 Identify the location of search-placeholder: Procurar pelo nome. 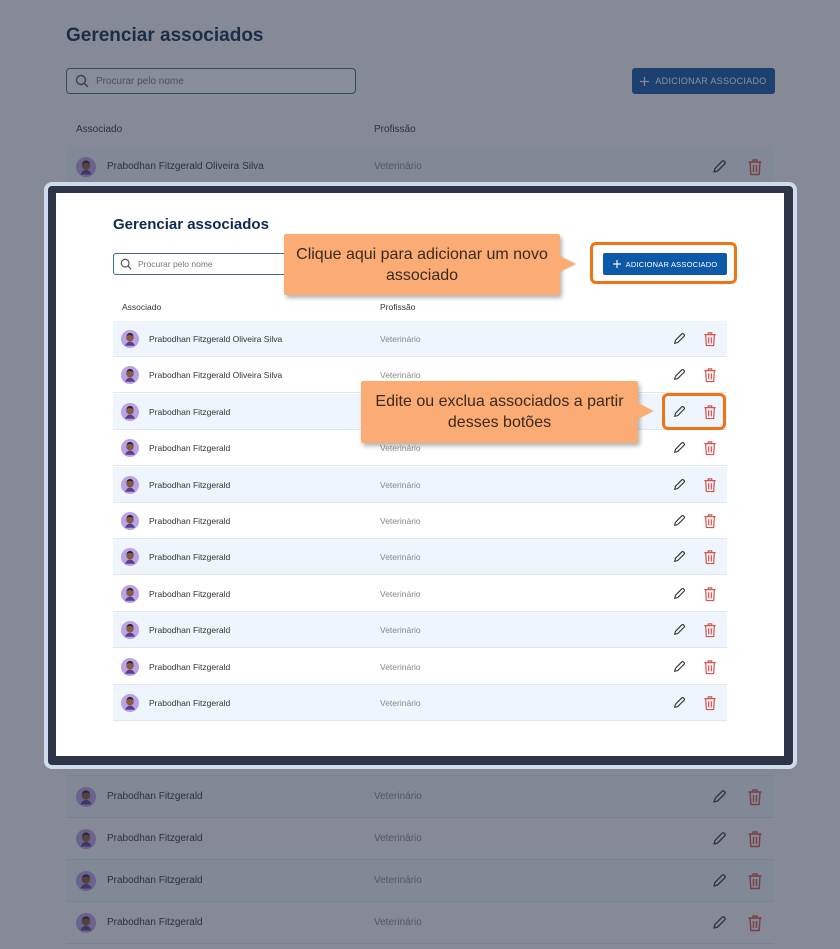
(175, 264).